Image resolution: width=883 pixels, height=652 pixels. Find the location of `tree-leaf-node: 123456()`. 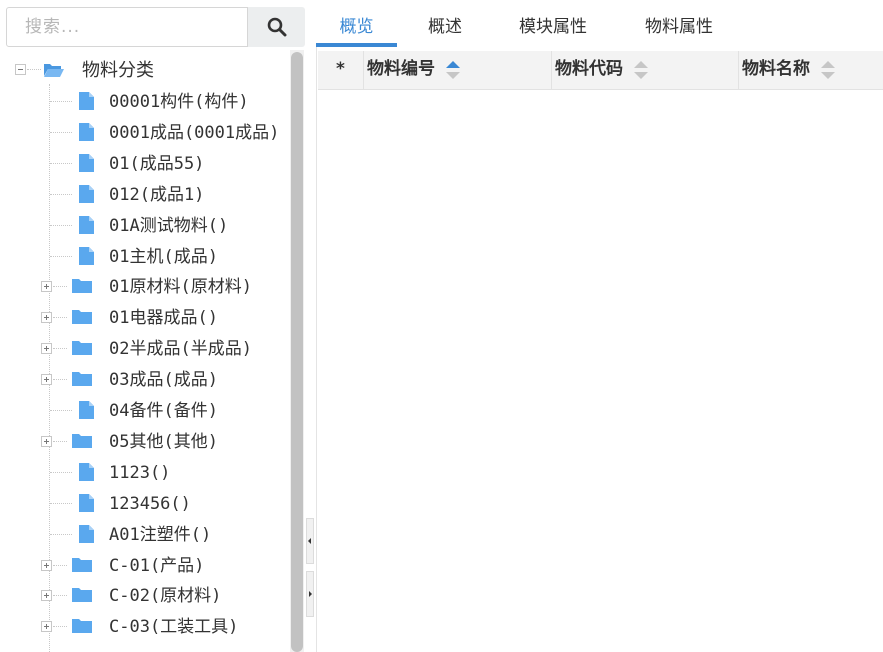

tree-leaf-node: 123456() is located at coordinates (145, 507).